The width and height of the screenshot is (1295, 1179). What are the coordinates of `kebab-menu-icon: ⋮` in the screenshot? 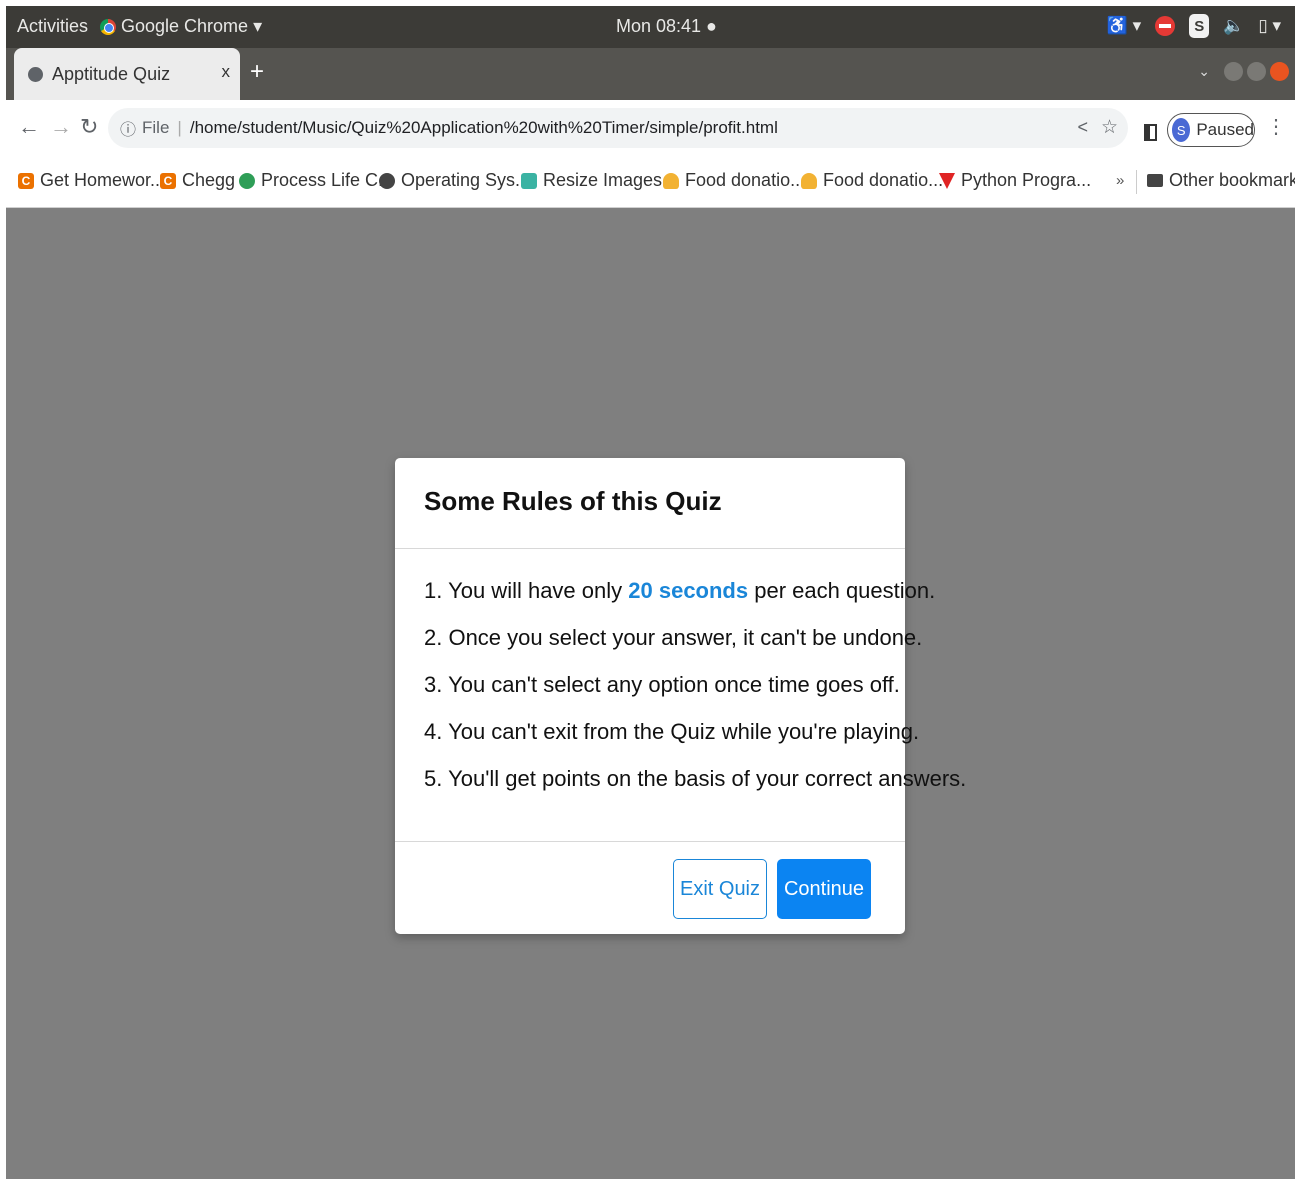 It's located at (1276, 126).